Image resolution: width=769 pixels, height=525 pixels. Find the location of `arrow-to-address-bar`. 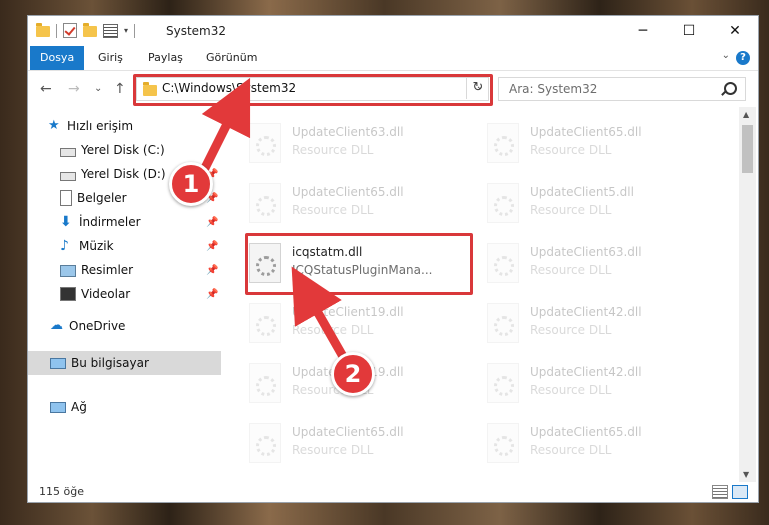

arrow-to-address-bar is located at coordinates (225, 125).